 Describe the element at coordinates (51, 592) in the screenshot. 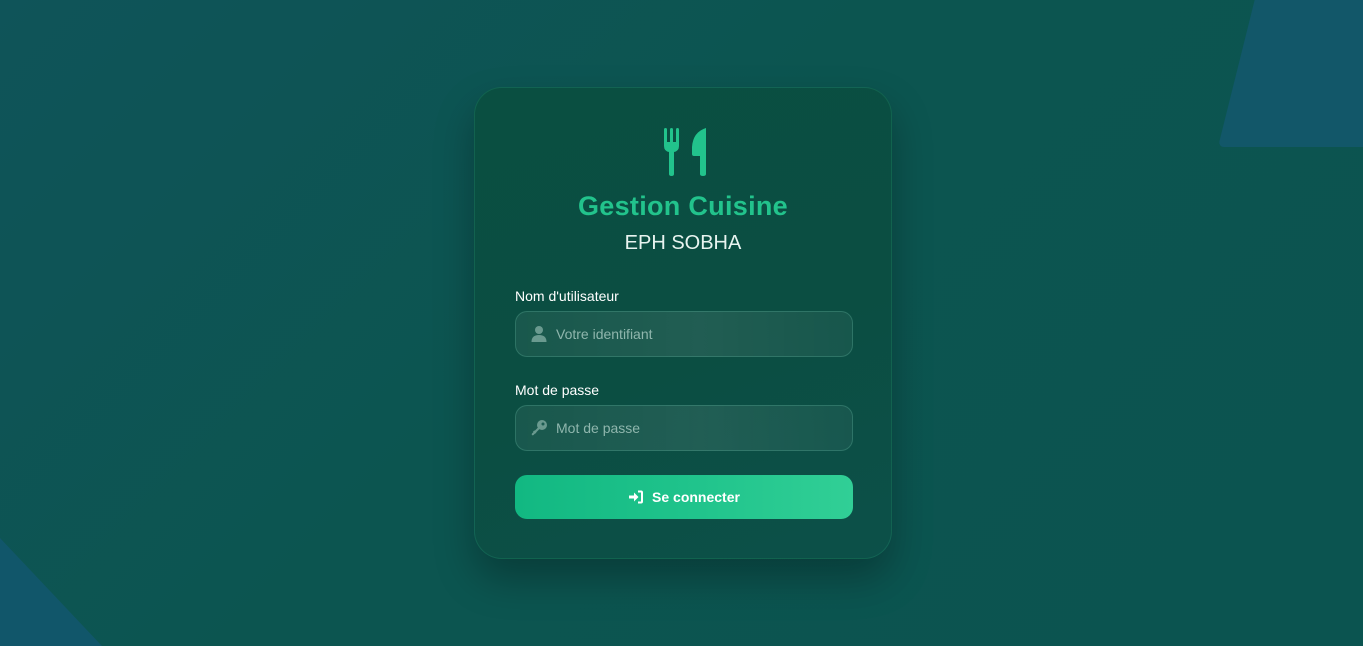

I see `background-shape-bottom-left` at that location.